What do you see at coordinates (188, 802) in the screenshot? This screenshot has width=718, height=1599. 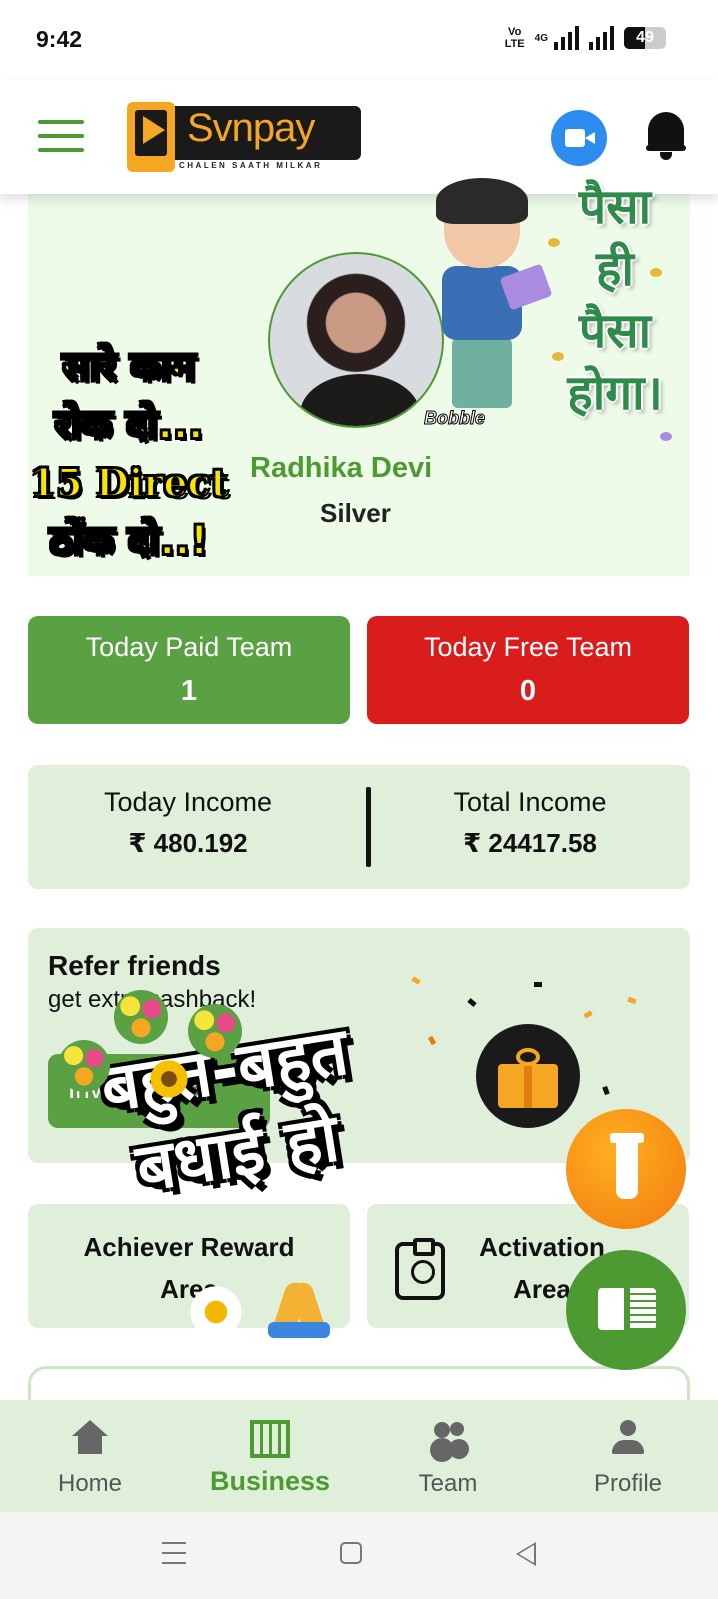 I see `today-income-label: Today Income` at bounding box center [188, 802].